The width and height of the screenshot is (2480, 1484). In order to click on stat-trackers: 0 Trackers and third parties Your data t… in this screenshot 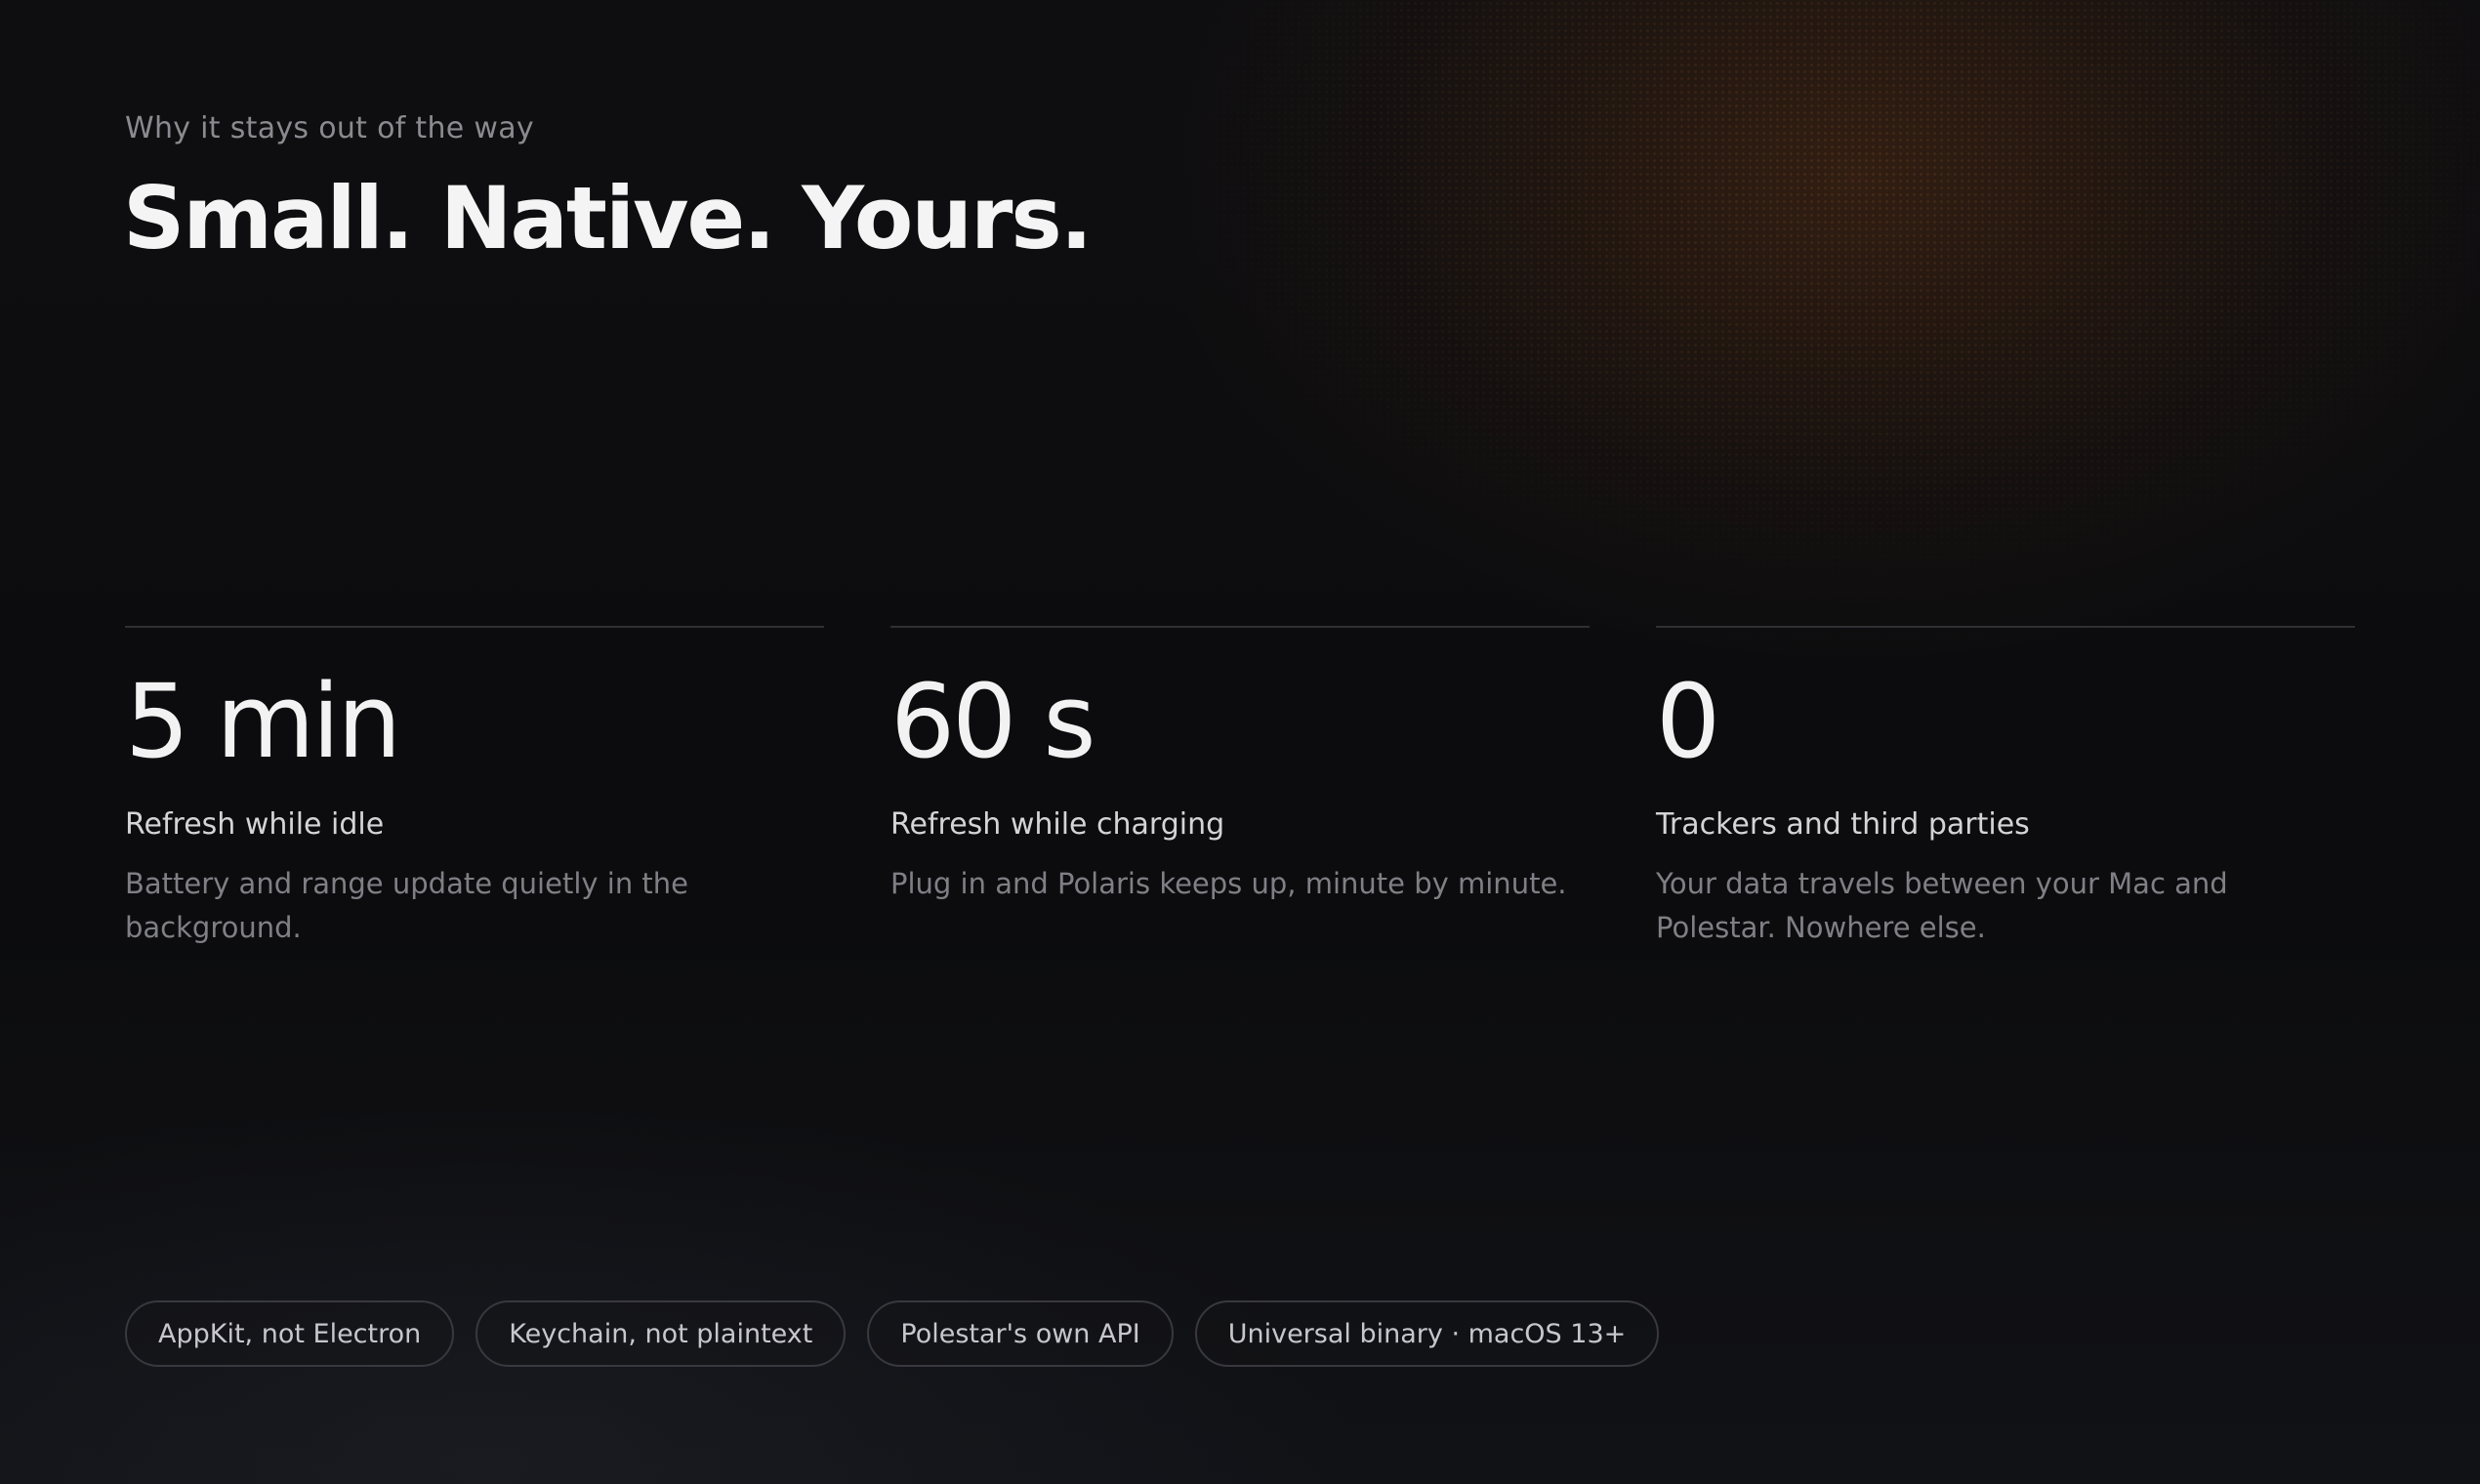, I will do `click(2005, 788)`.